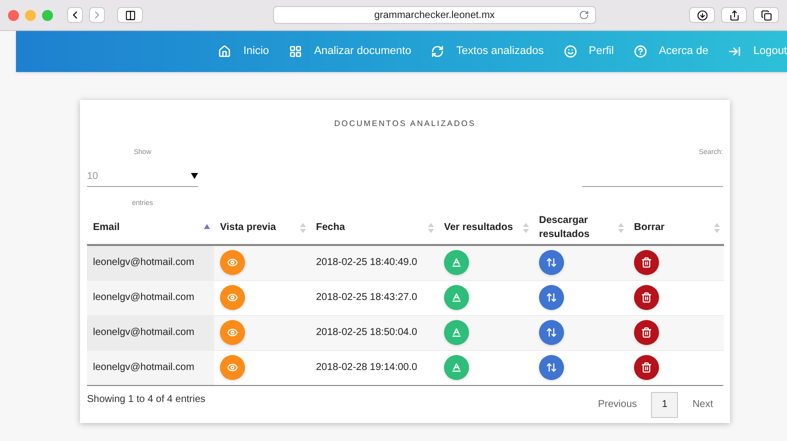  Describe the element at coordinates (664, 405) in the screenshot. I see `pagination-button: 1` at that location.